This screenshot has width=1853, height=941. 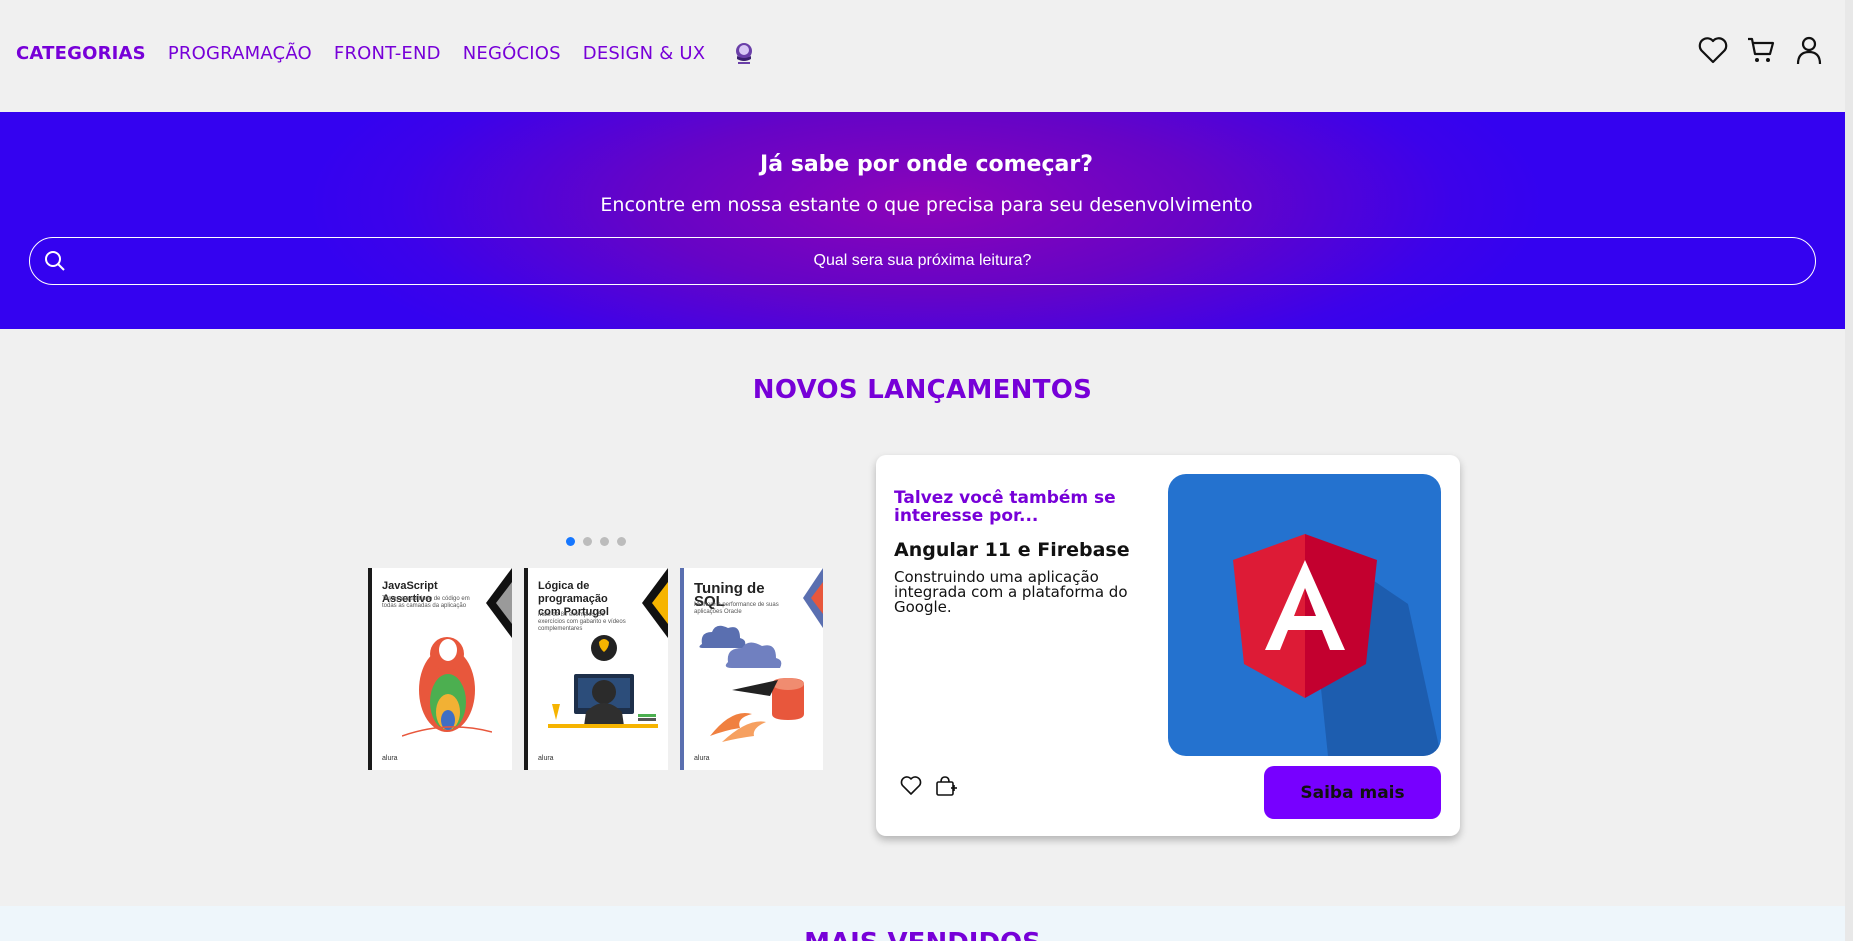 What do you see at coordinates (603, 681) in the screenshot?
I see `programmer-illustration` at bounding box center [603, 681].